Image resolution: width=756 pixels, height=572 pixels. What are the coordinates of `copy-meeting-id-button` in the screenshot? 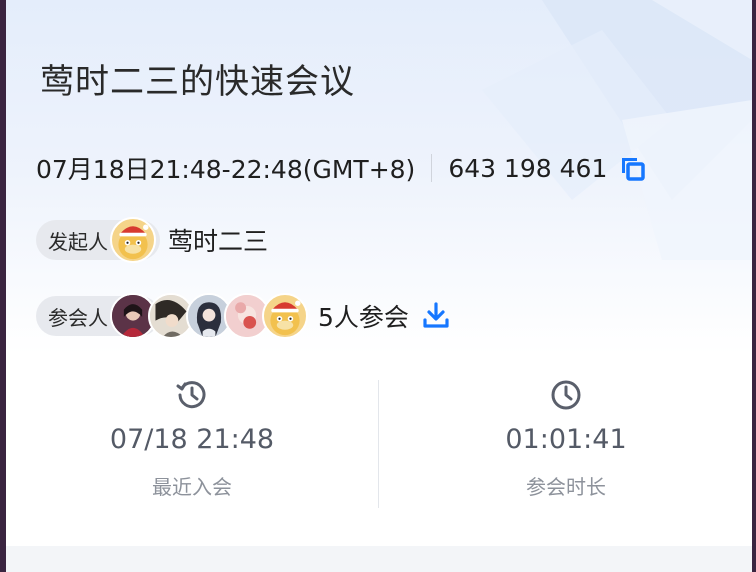 It's located at (632, 168).